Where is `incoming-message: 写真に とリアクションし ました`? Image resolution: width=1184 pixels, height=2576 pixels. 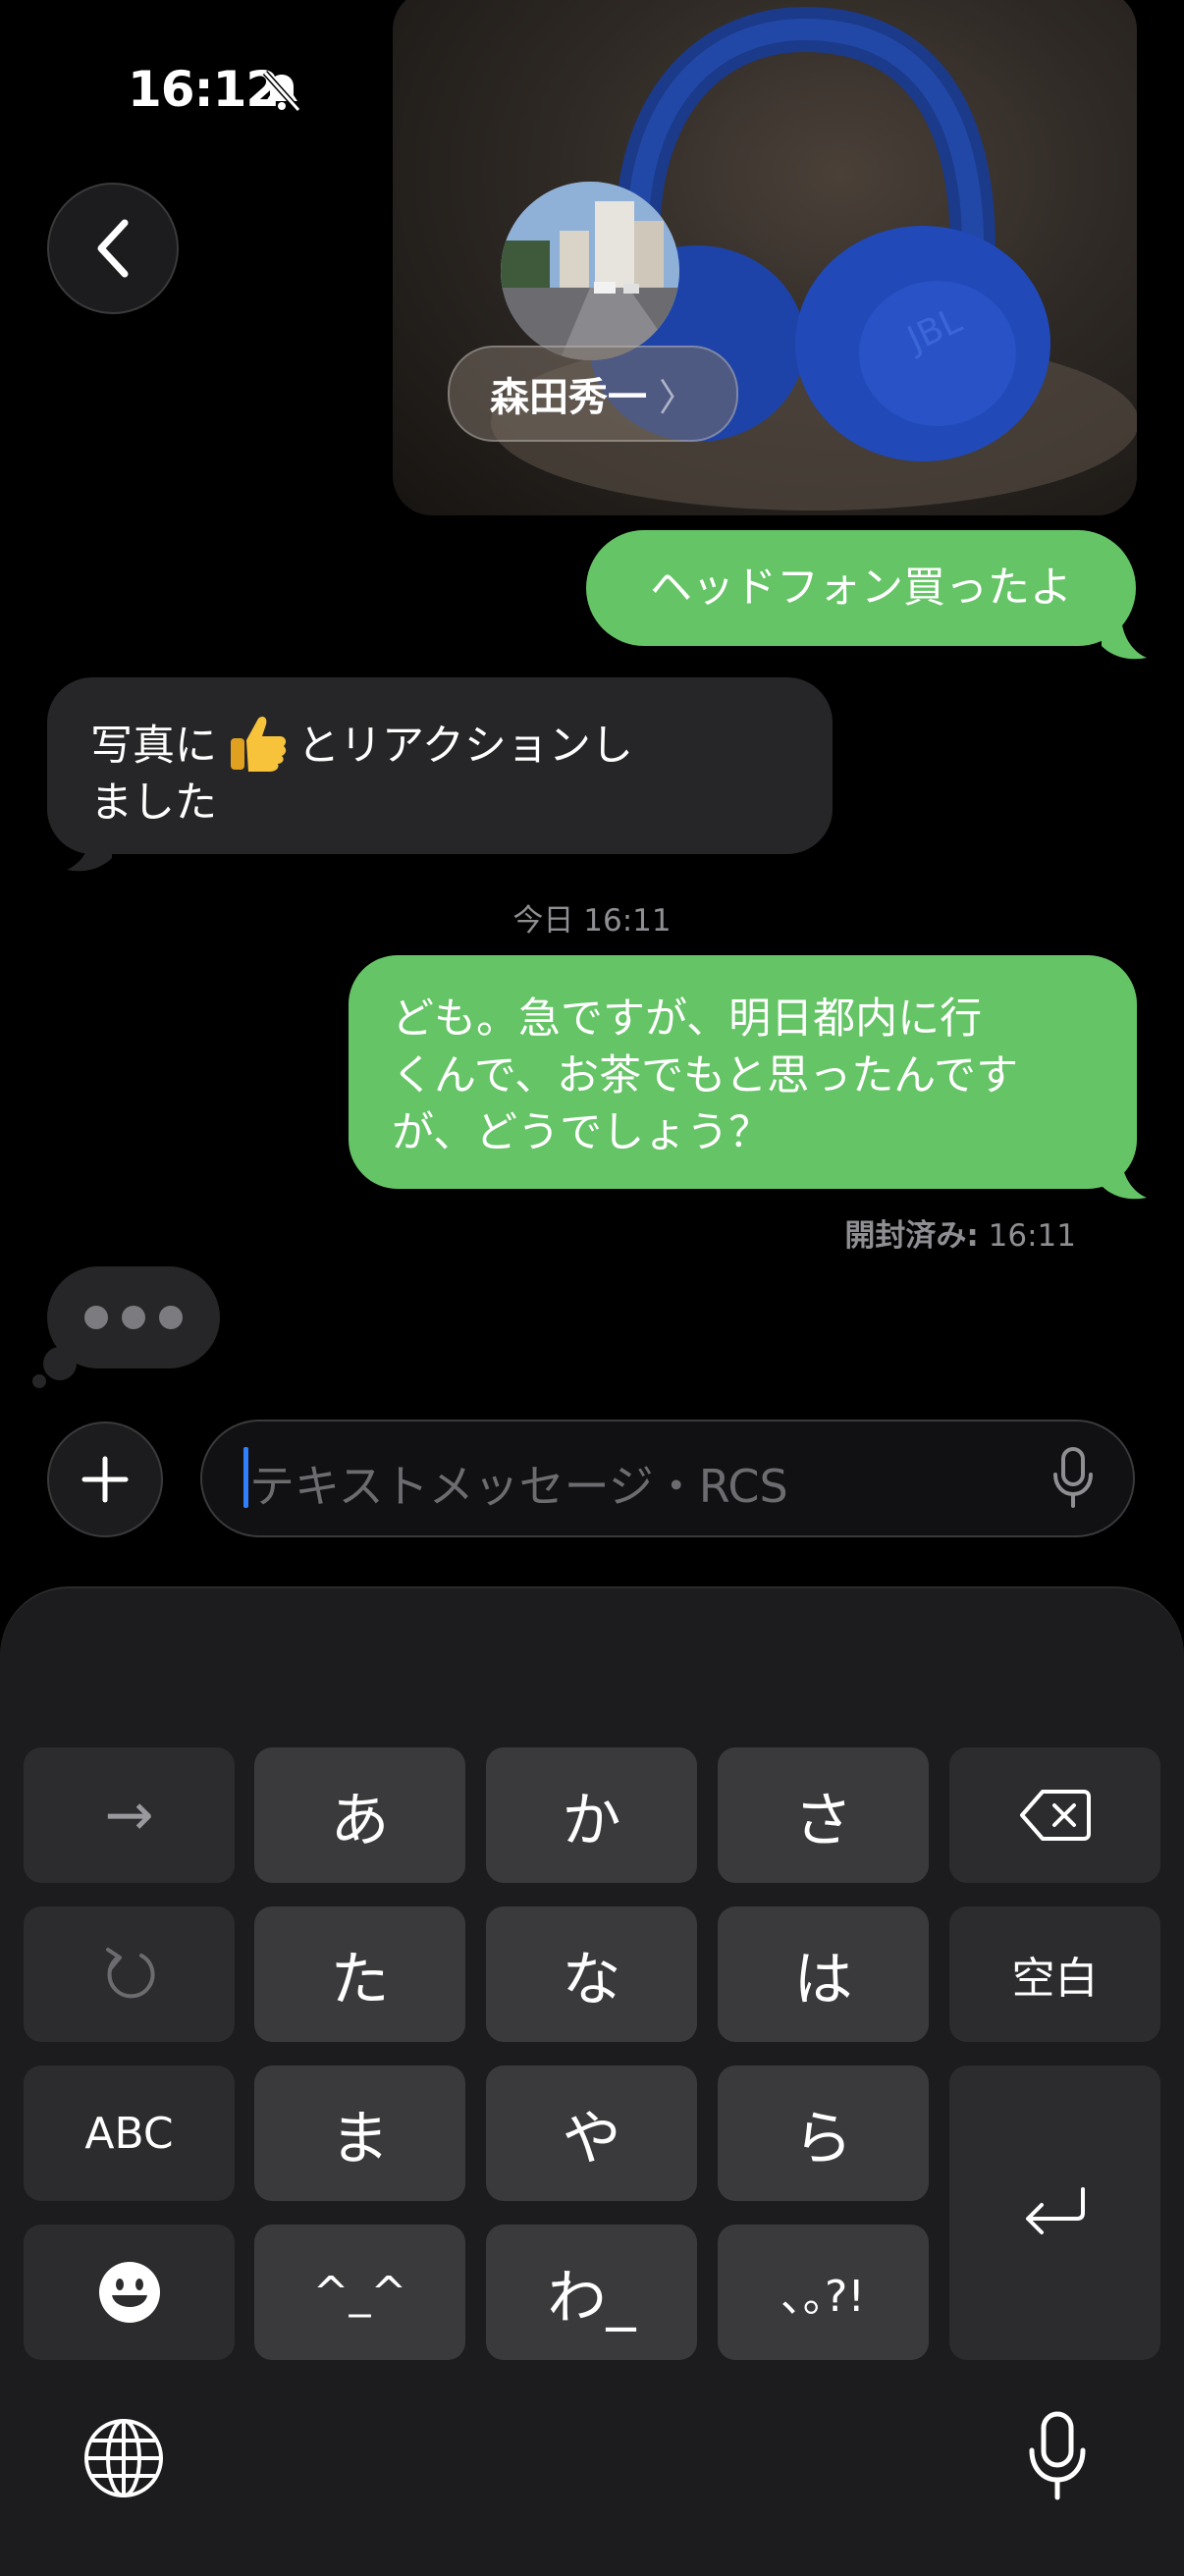
incoming-message: 写真に とリアクションし ました is located at coordinates (440, 765).